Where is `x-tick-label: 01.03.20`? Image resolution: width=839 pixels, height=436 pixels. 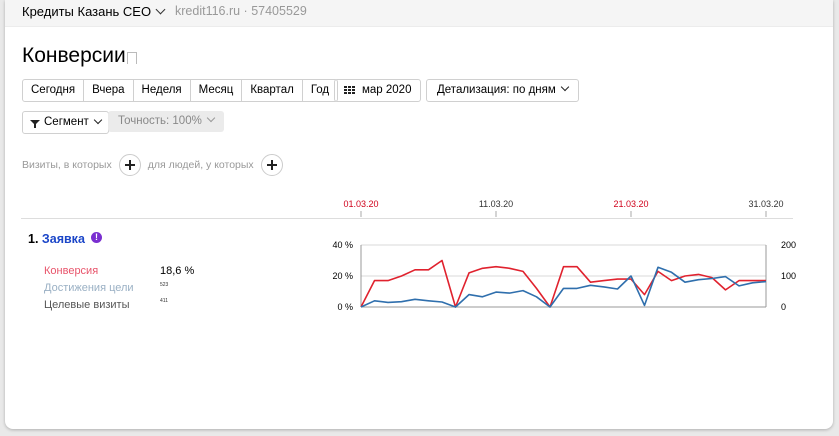
x-tick-label: 01.03.20 is located at coordinates (360, 204).